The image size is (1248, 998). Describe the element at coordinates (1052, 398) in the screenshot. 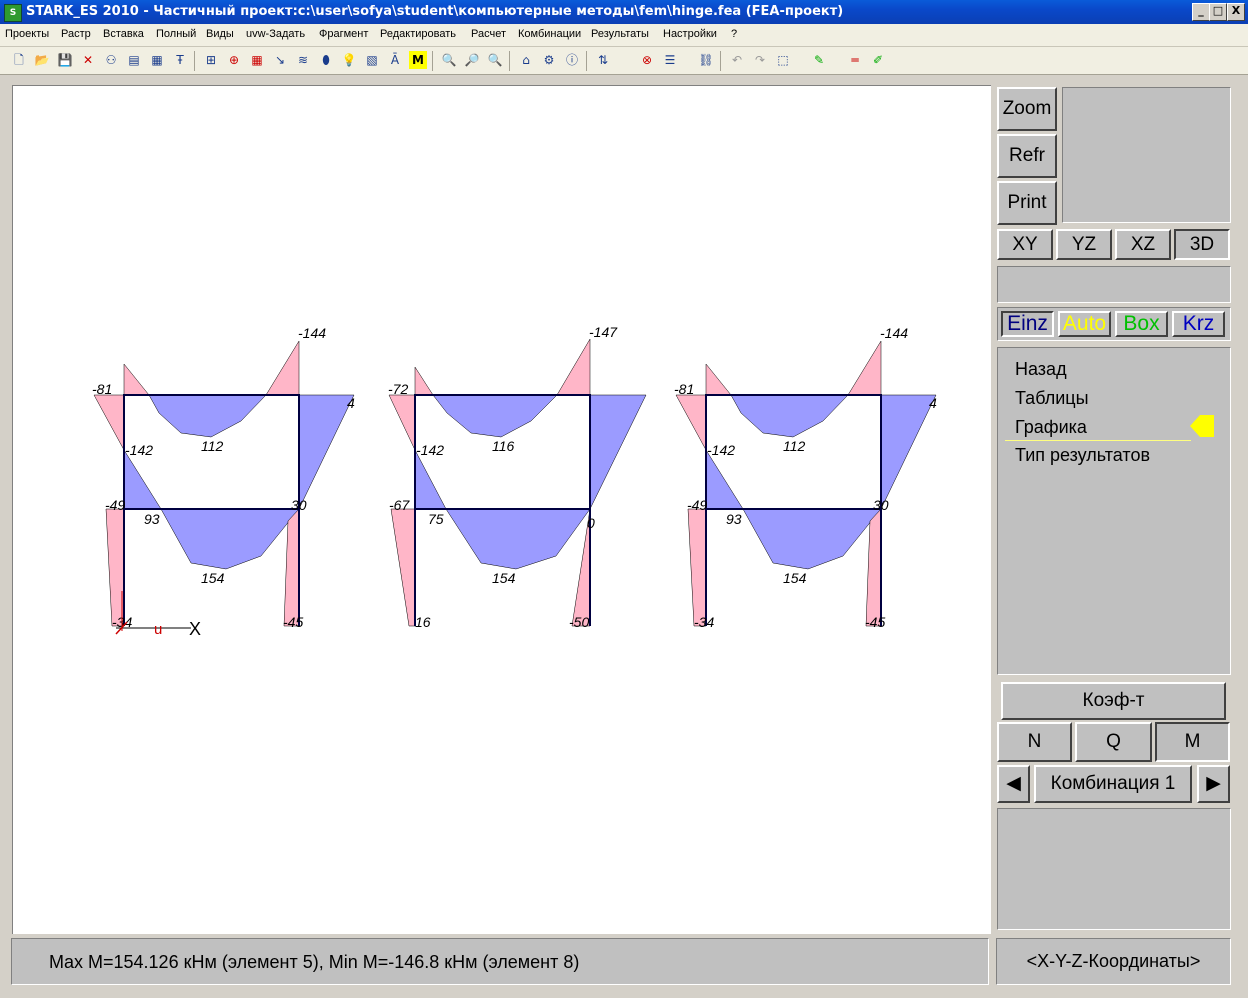

I see `menu-item-tables: Таблицы` at that location.